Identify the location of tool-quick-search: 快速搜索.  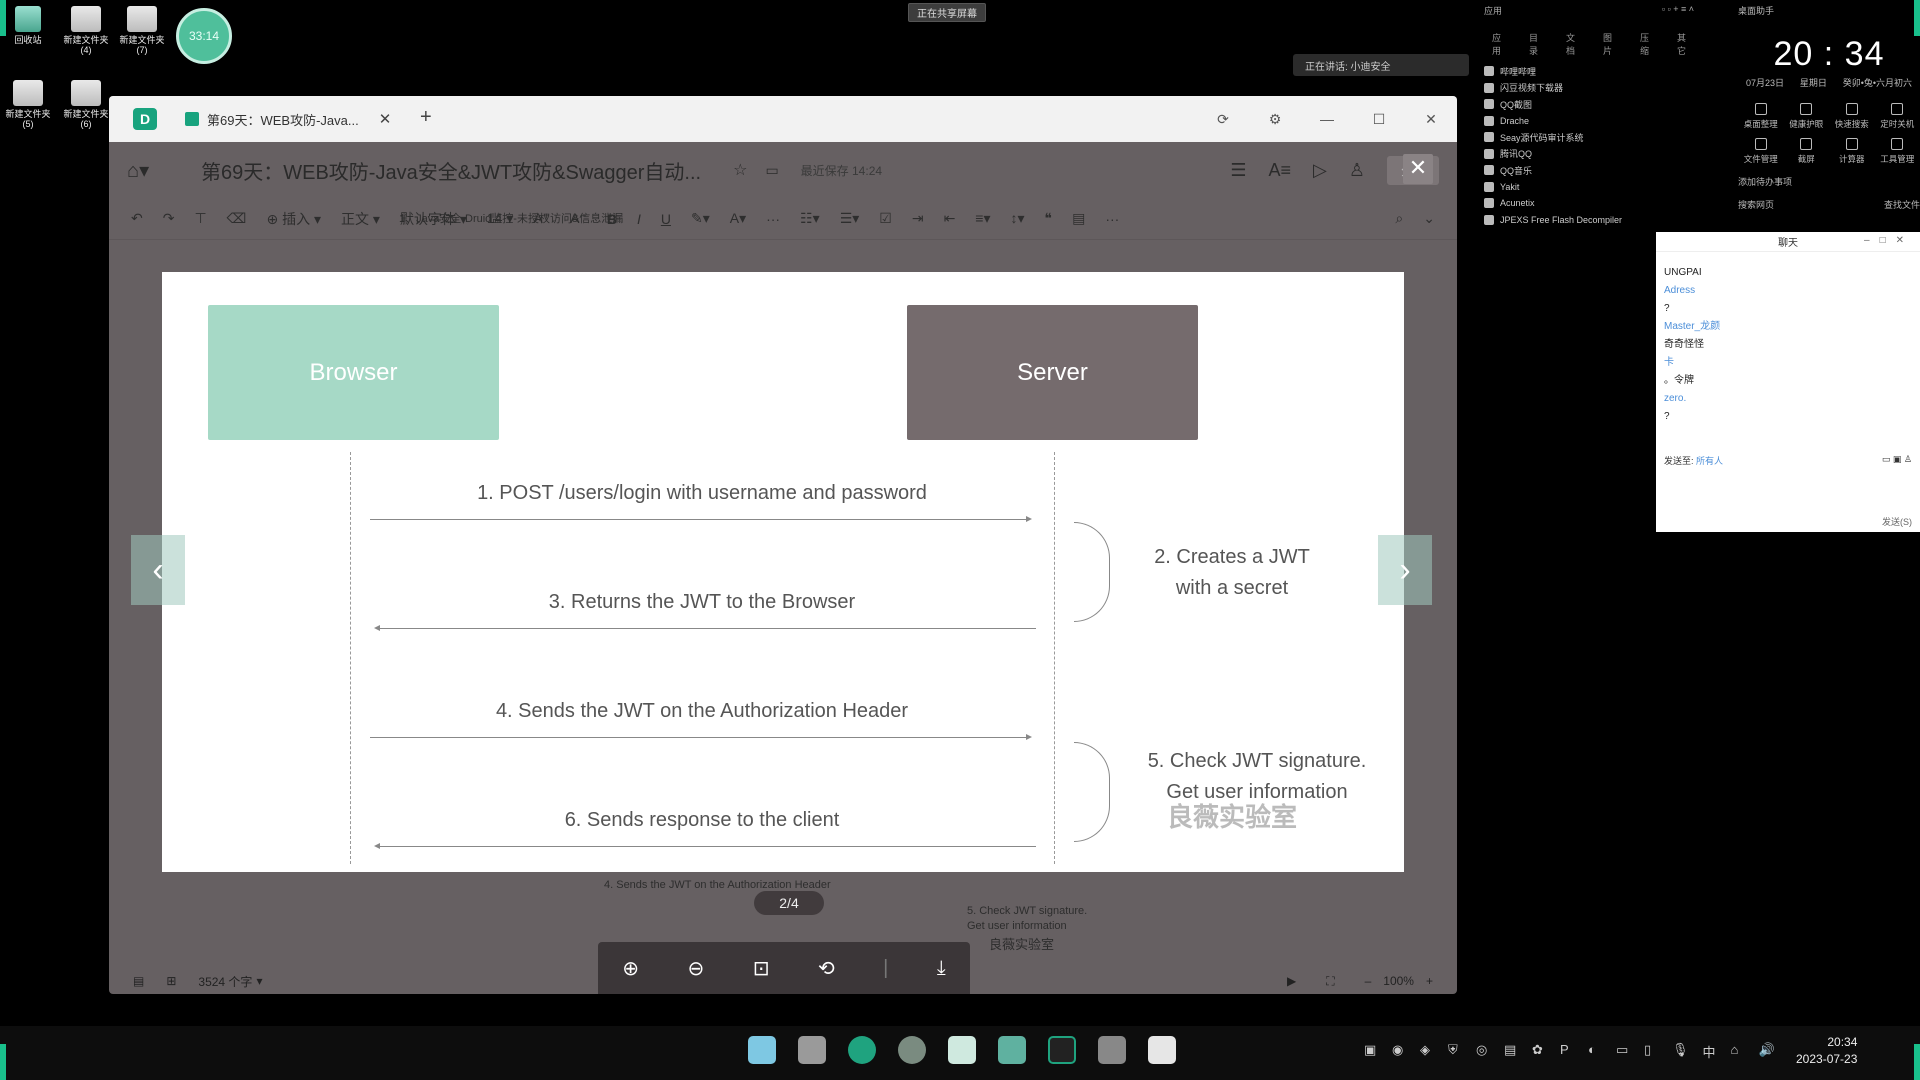
(1852, 116).